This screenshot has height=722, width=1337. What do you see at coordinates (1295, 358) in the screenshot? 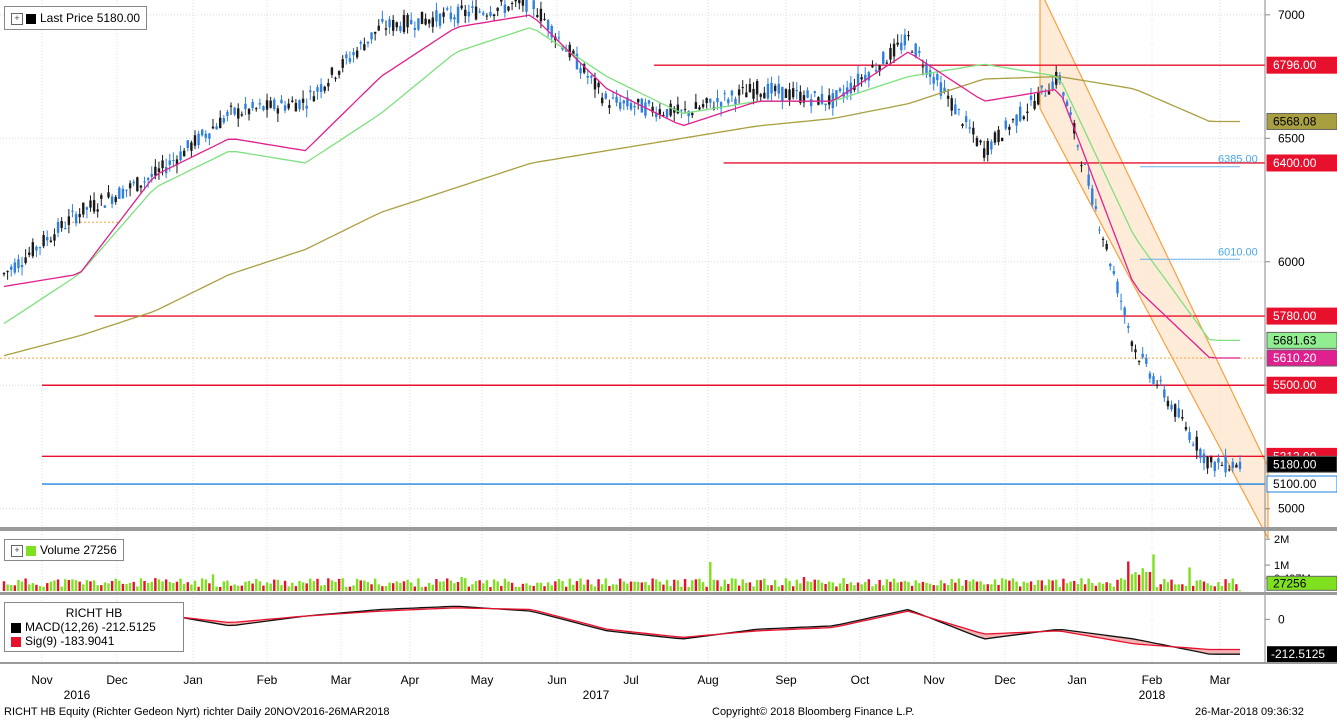
I see `series-tag-label: 5610.20` at bounding box center [1295, 358].